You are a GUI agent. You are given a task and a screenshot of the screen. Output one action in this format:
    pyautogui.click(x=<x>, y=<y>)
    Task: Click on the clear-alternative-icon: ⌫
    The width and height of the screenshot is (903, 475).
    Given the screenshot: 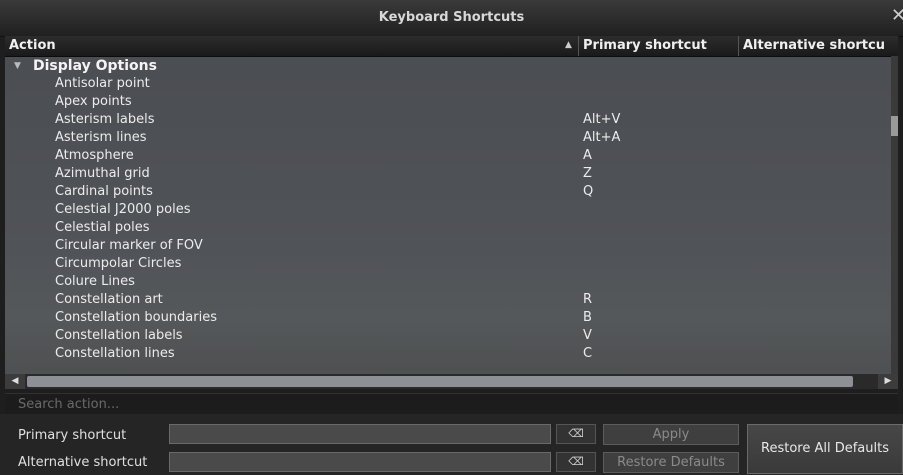 What is the action you would take?
    pyautogui.click(x=576, y=462)
    